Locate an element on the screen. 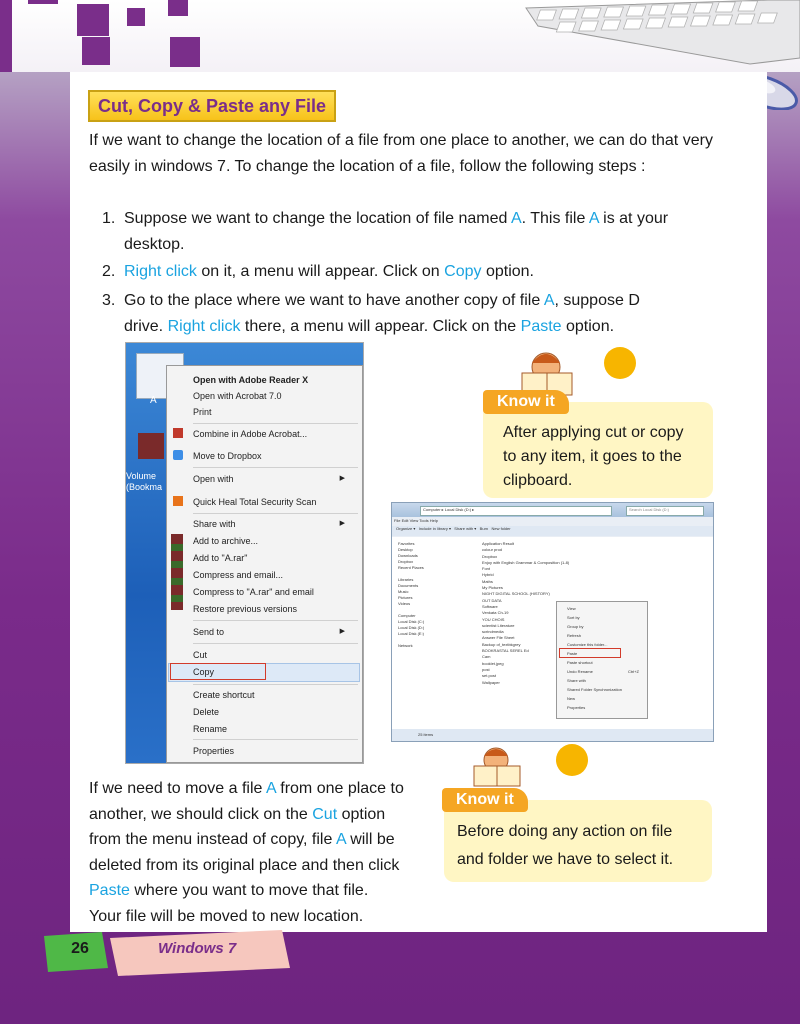  toolbar-item: Include in library ▾ is located at coordinates (435, 528).